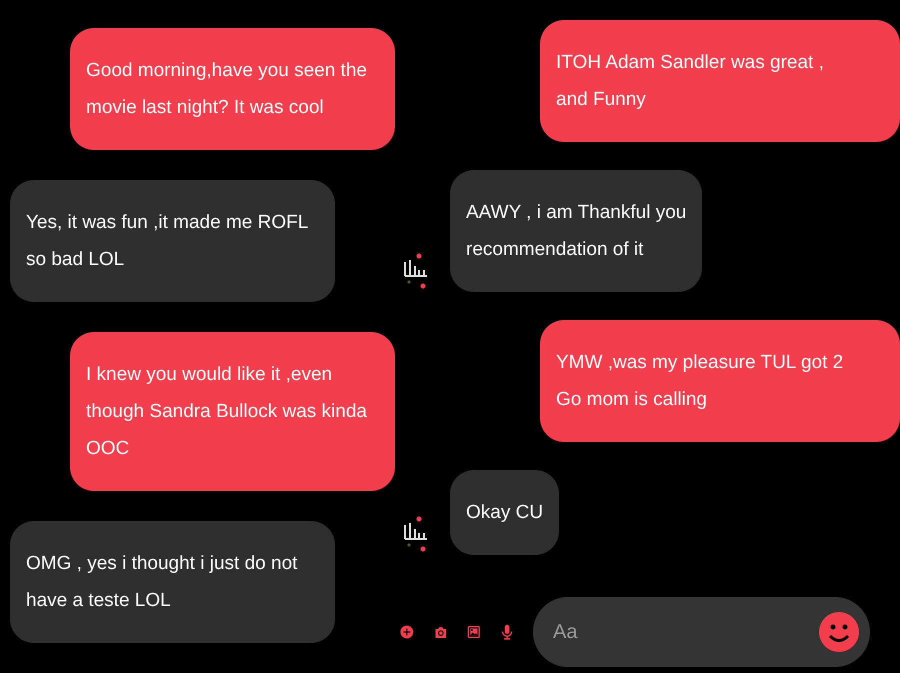  I want to click on message-text-input: Aa, so click(685, 632).